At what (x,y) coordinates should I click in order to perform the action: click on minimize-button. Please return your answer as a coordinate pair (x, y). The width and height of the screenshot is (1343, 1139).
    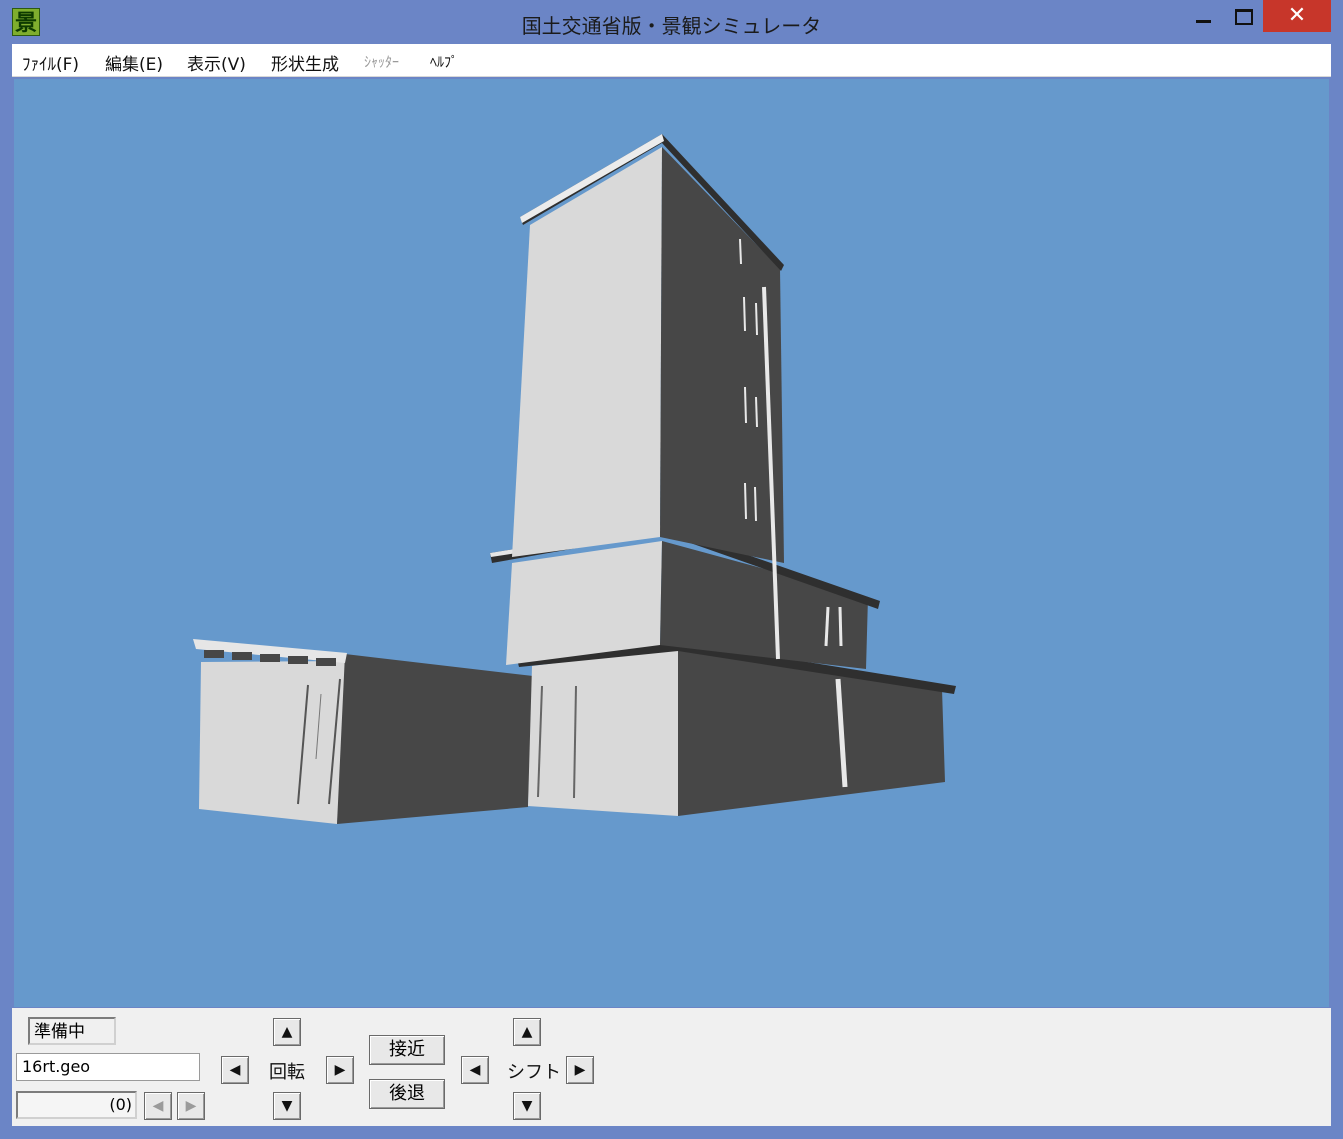
    Looking at the image, I should click on (1203, 16).